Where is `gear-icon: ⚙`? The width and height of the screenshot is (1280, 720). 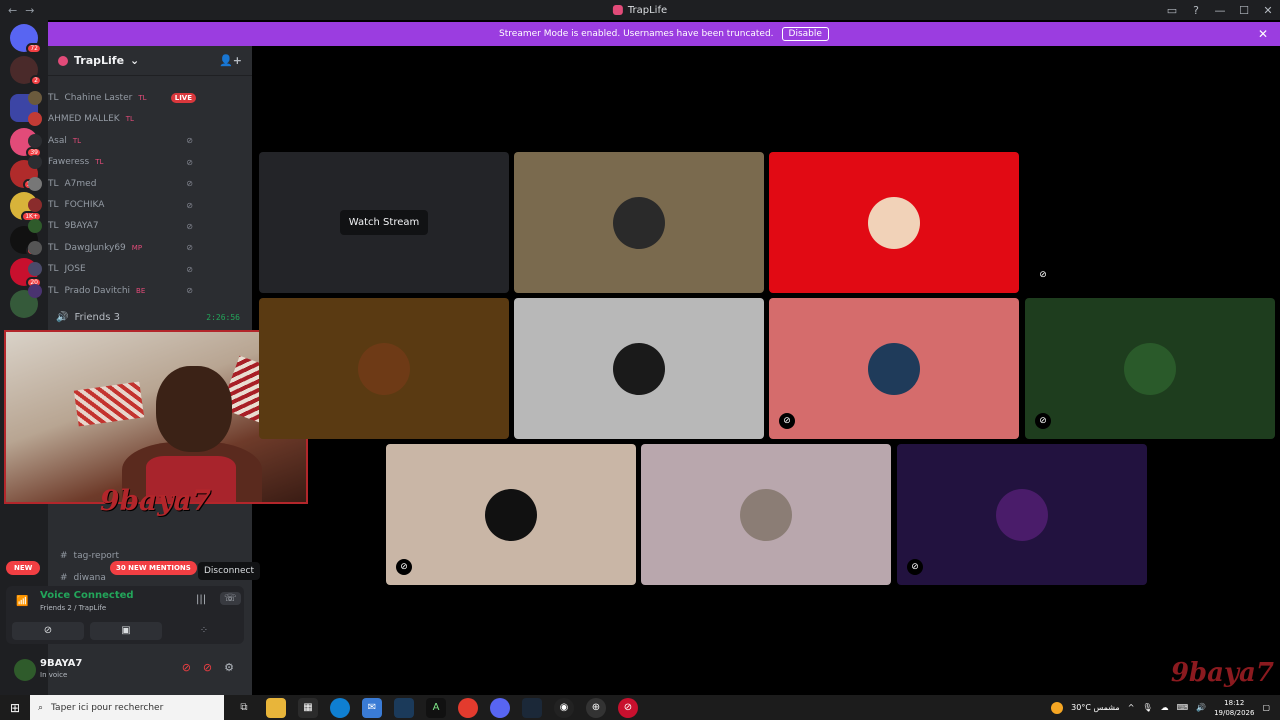
gear-icon: ⚙ is located at coordinates (229, 667).